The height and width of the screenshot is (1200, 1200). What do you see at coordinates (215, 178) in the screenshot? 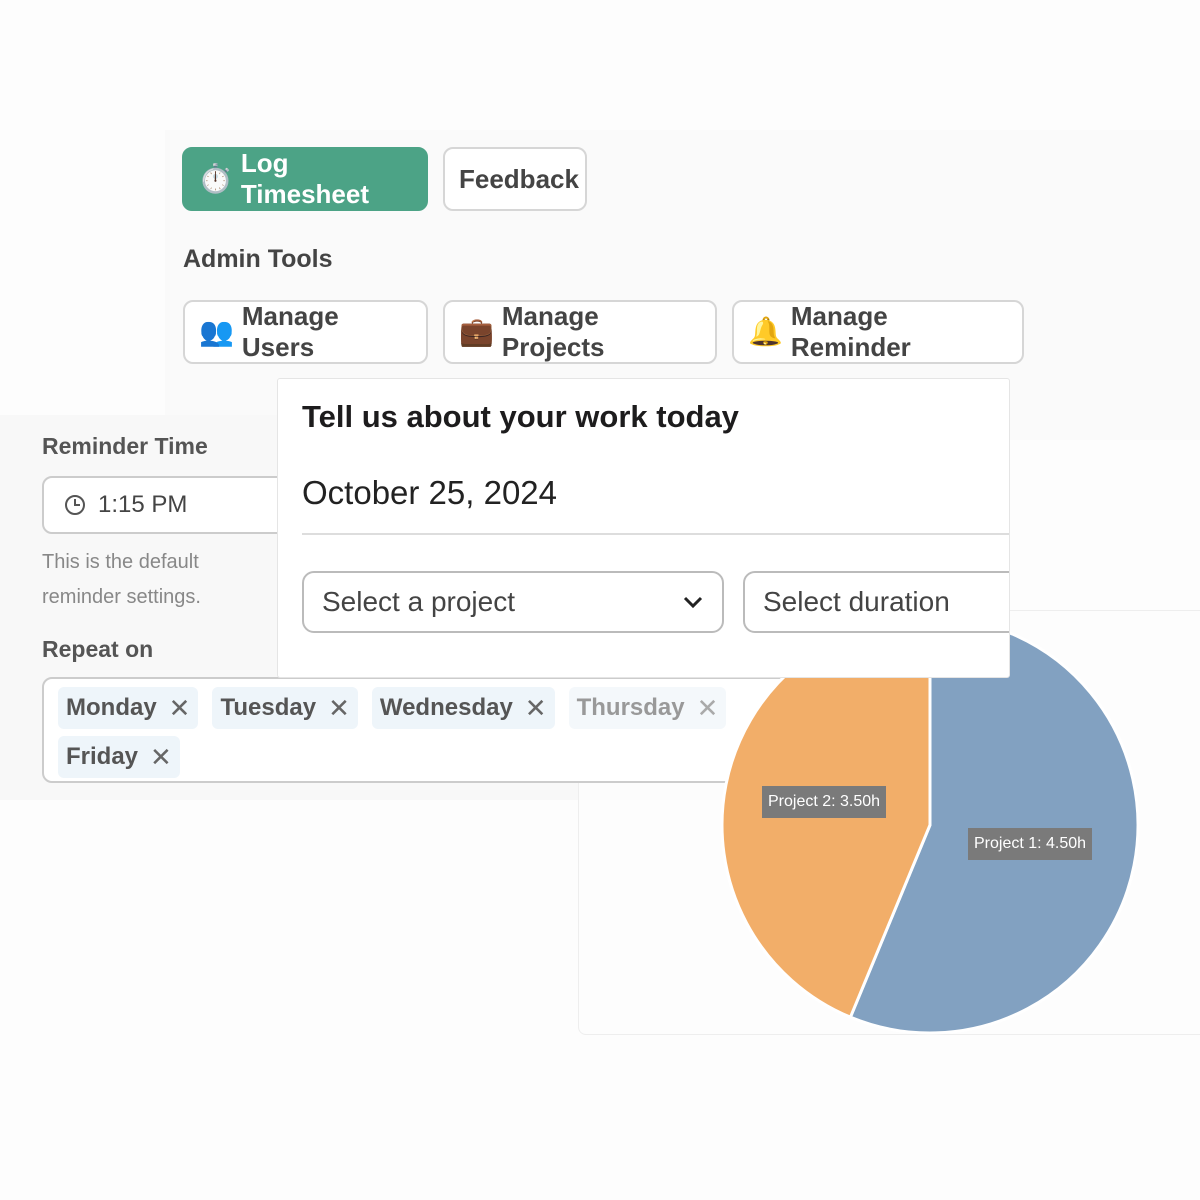
I see `stopwatch-icon: ⏱️` at bounding box center [215, 178].